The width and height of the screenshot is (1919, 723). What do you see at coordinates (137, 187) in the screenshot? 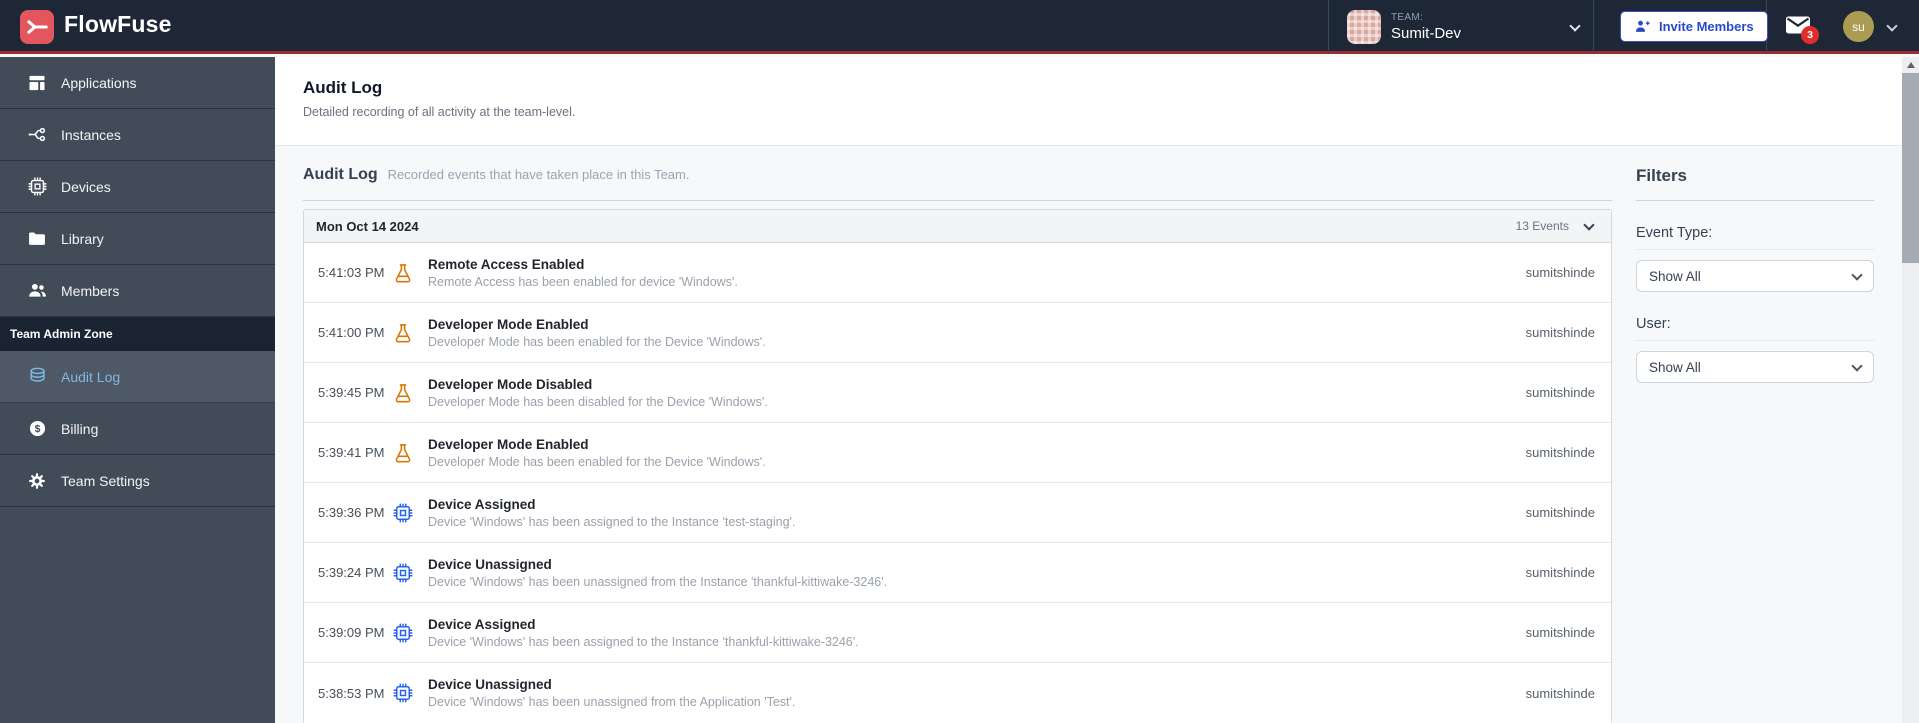
I see `sidebar-item-devices: Devices` at bounding box center [137, 187].